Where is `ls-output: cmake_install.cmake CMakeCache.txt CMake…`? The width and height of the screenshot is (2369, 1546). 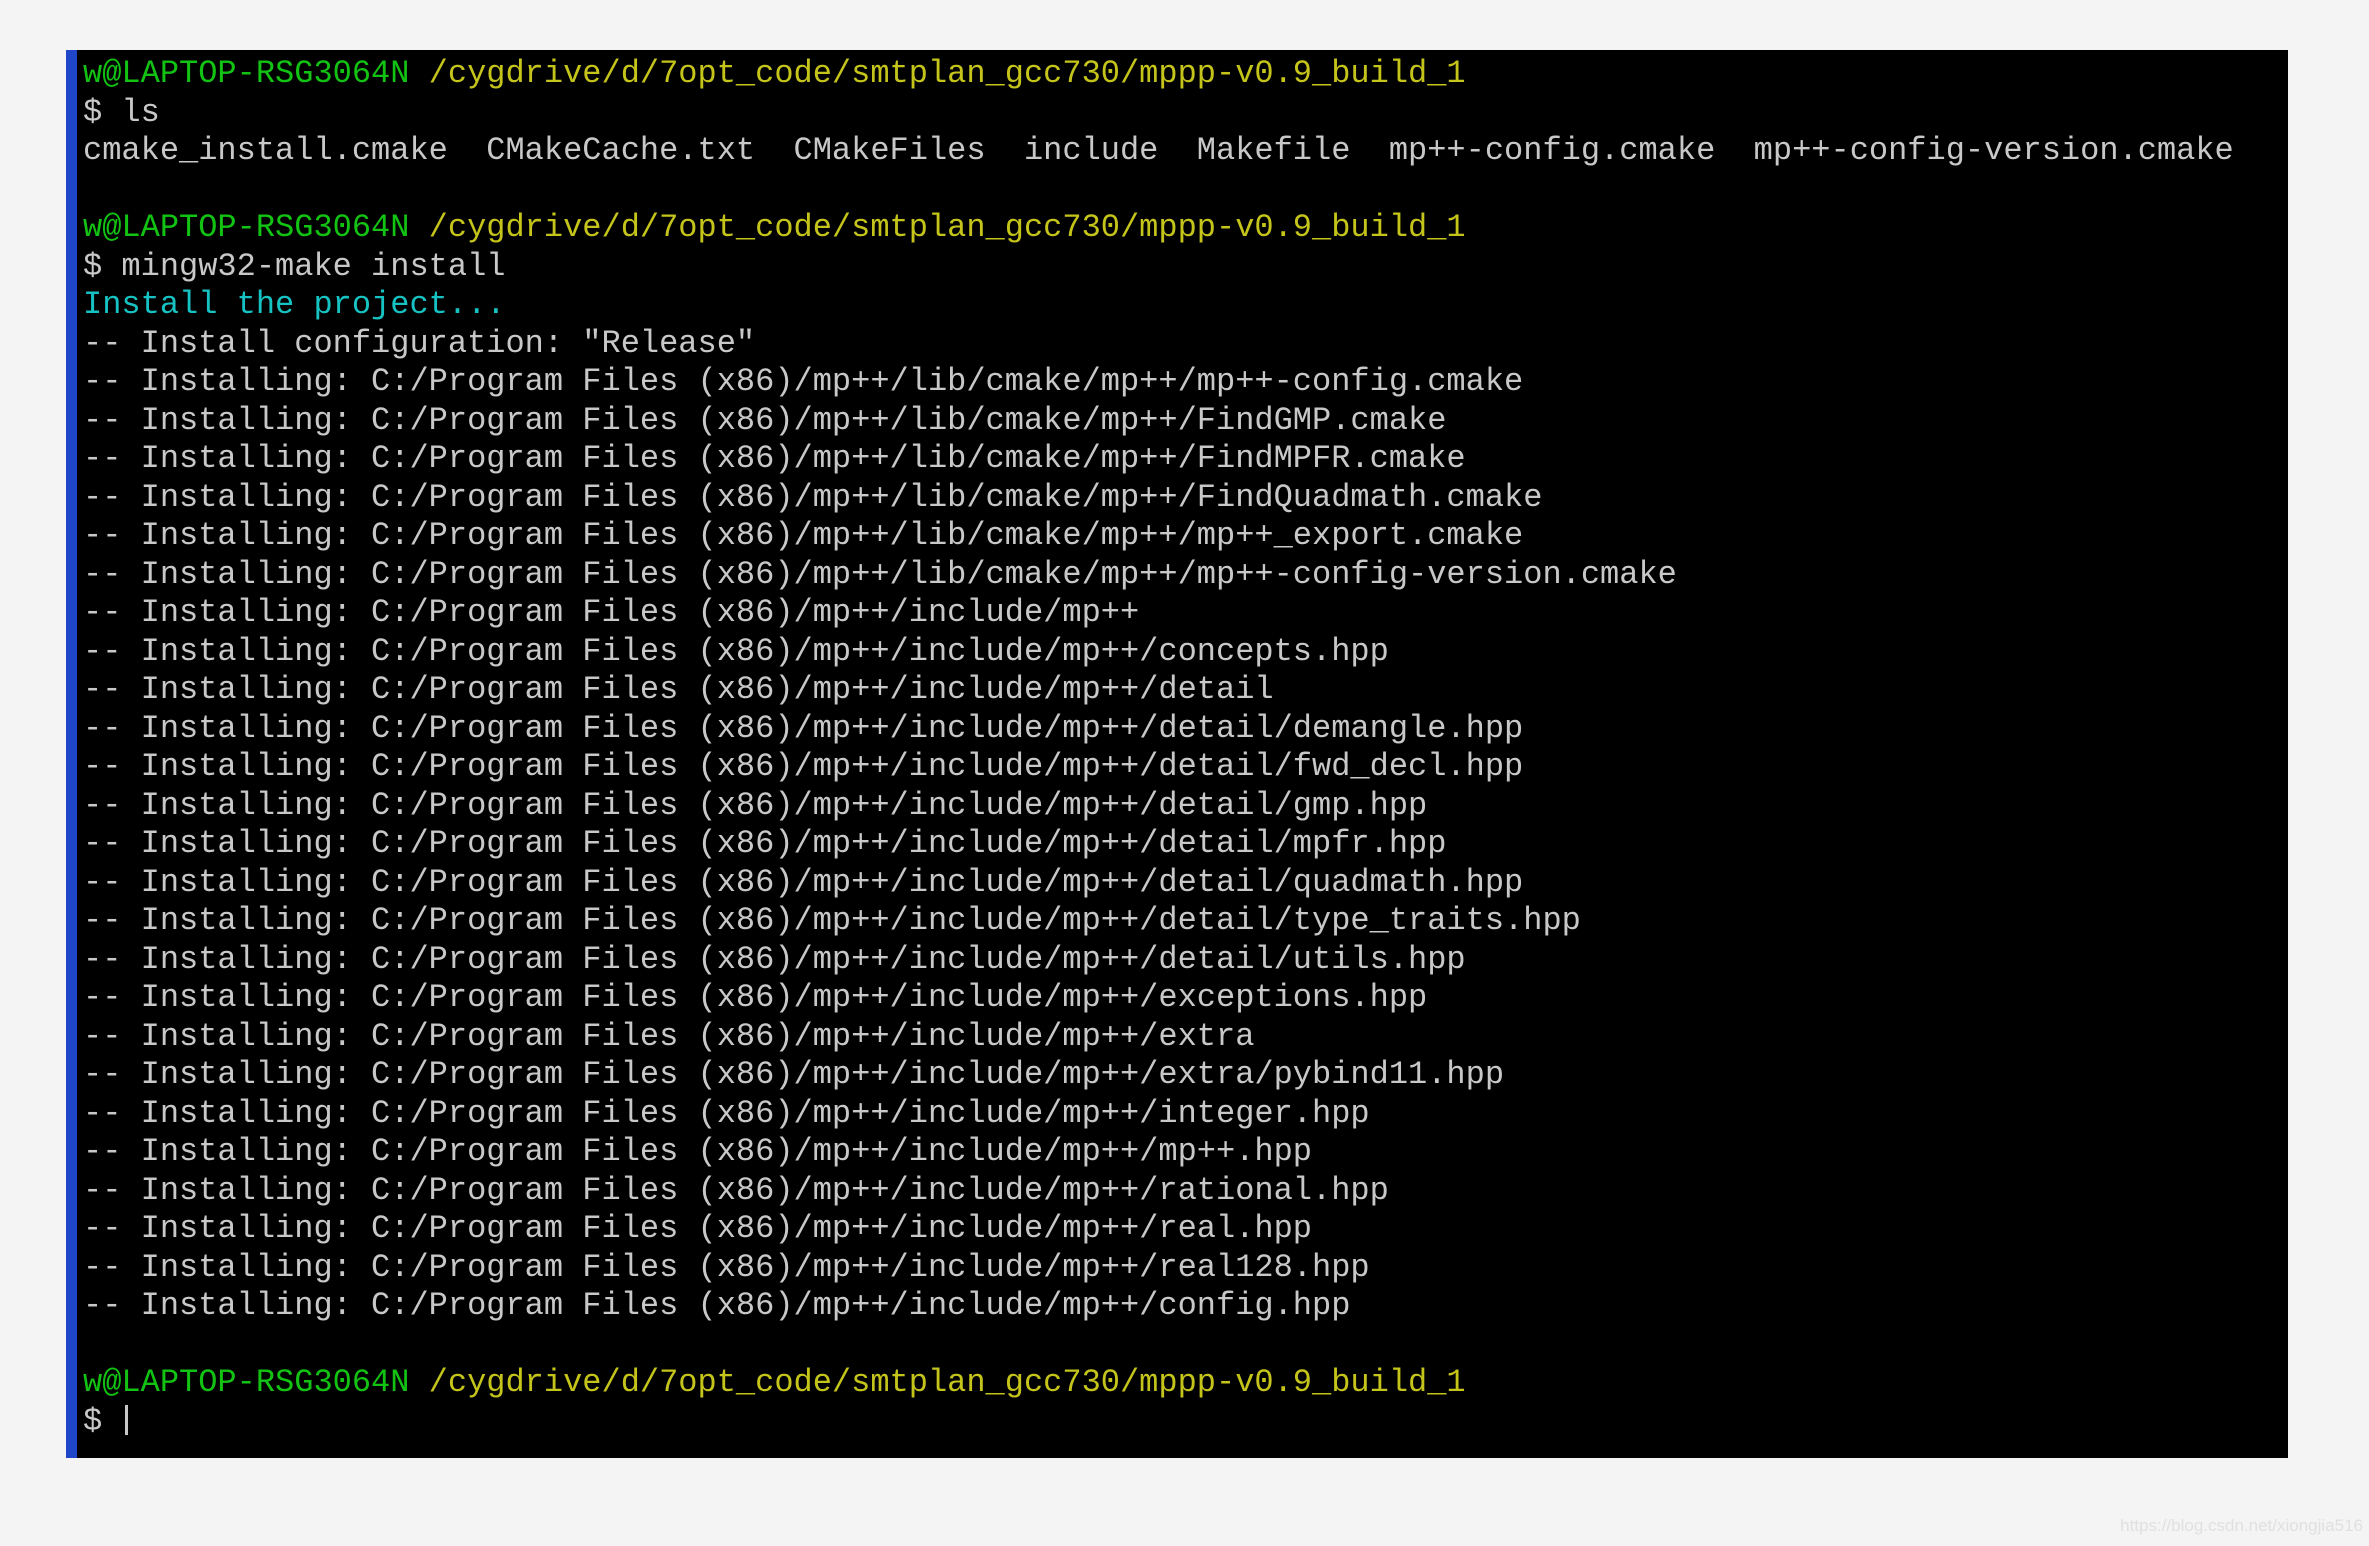
ls-output: cmake_install.cmake CMakeCache.txt CMake… is located at coordinates (1158, 150).